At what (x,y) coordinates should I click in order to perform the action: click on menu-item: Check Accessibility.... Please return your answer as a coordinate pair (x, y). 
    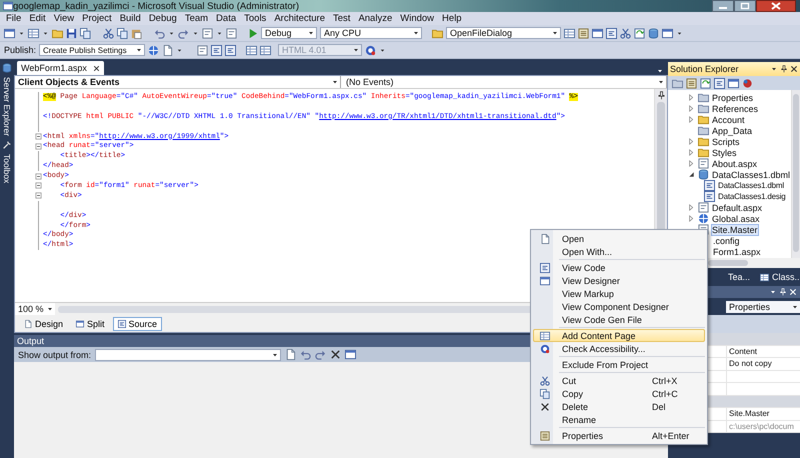
    Looking at the image, I should click on (619, 348).